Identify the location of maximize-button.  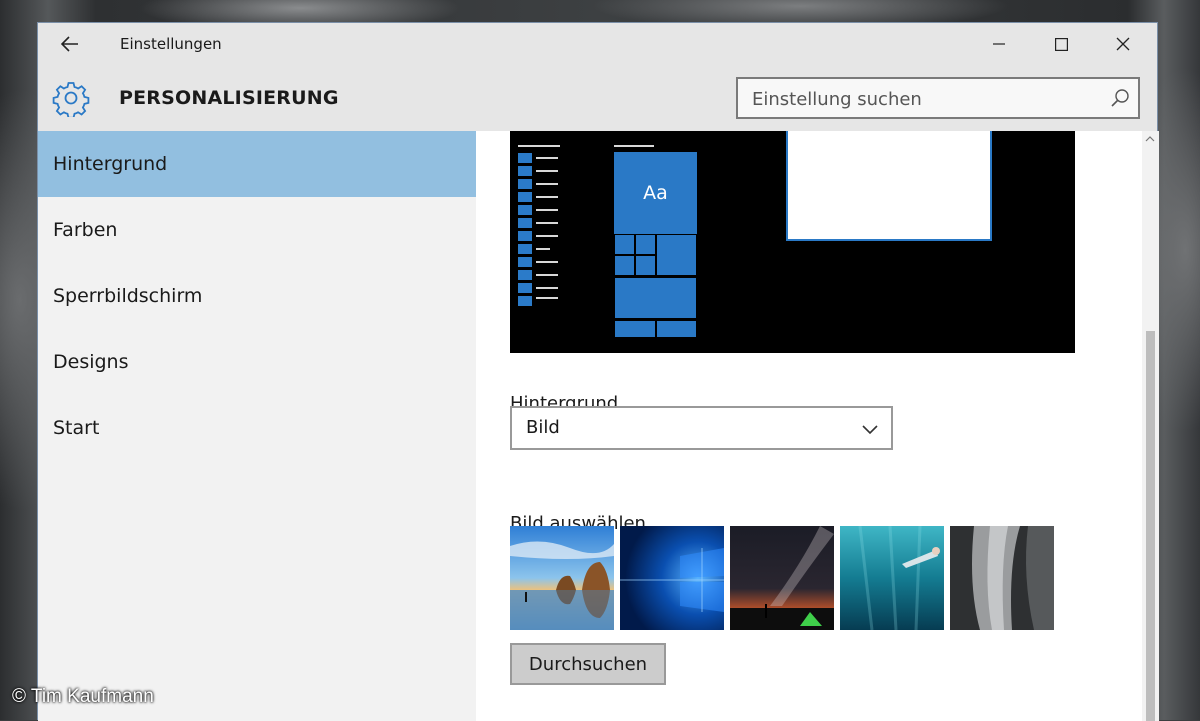
(1061, 44).